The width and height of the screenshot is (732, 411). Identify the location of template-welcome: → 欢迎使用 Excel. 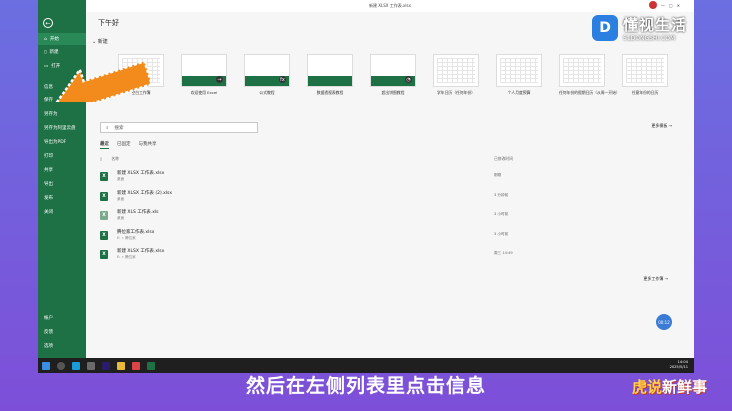
(204, 75).